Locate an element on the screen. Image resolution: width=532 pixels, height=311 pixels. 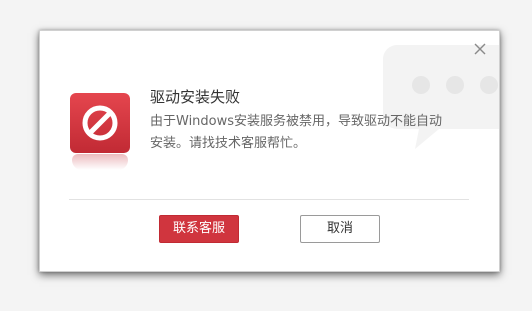
prohibited-icon-background is located at coordinates (100, 123).